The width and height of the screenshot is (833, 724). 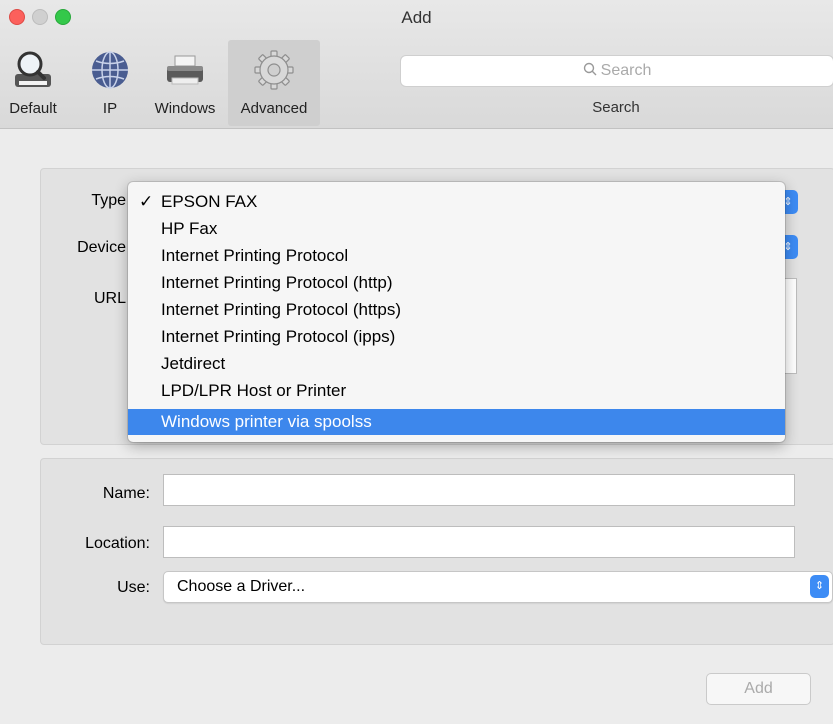 I want to click on menu-item-lpd-lpr: LPD/LPR Host or Printer, so click(x=456, y=391).